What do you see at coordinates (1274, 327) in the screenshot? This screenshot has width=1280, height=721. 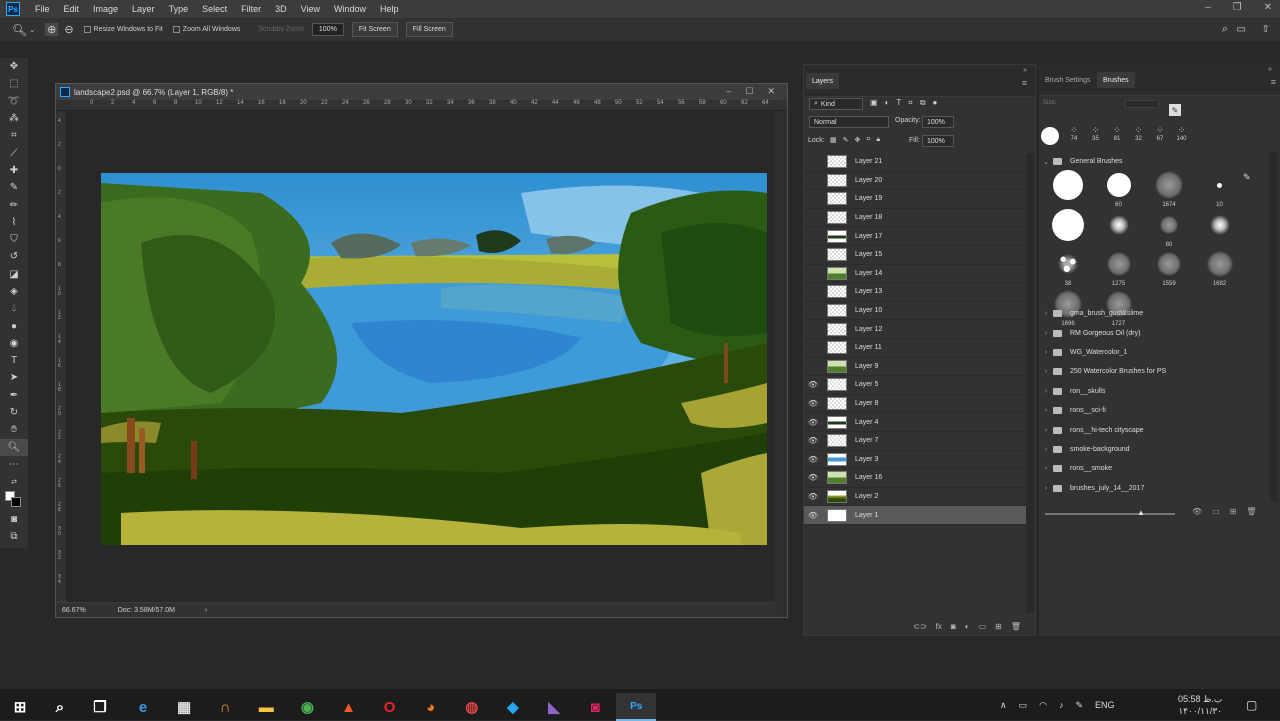 I see `brushes-scrollbar` at bounding box center [1274, 327].